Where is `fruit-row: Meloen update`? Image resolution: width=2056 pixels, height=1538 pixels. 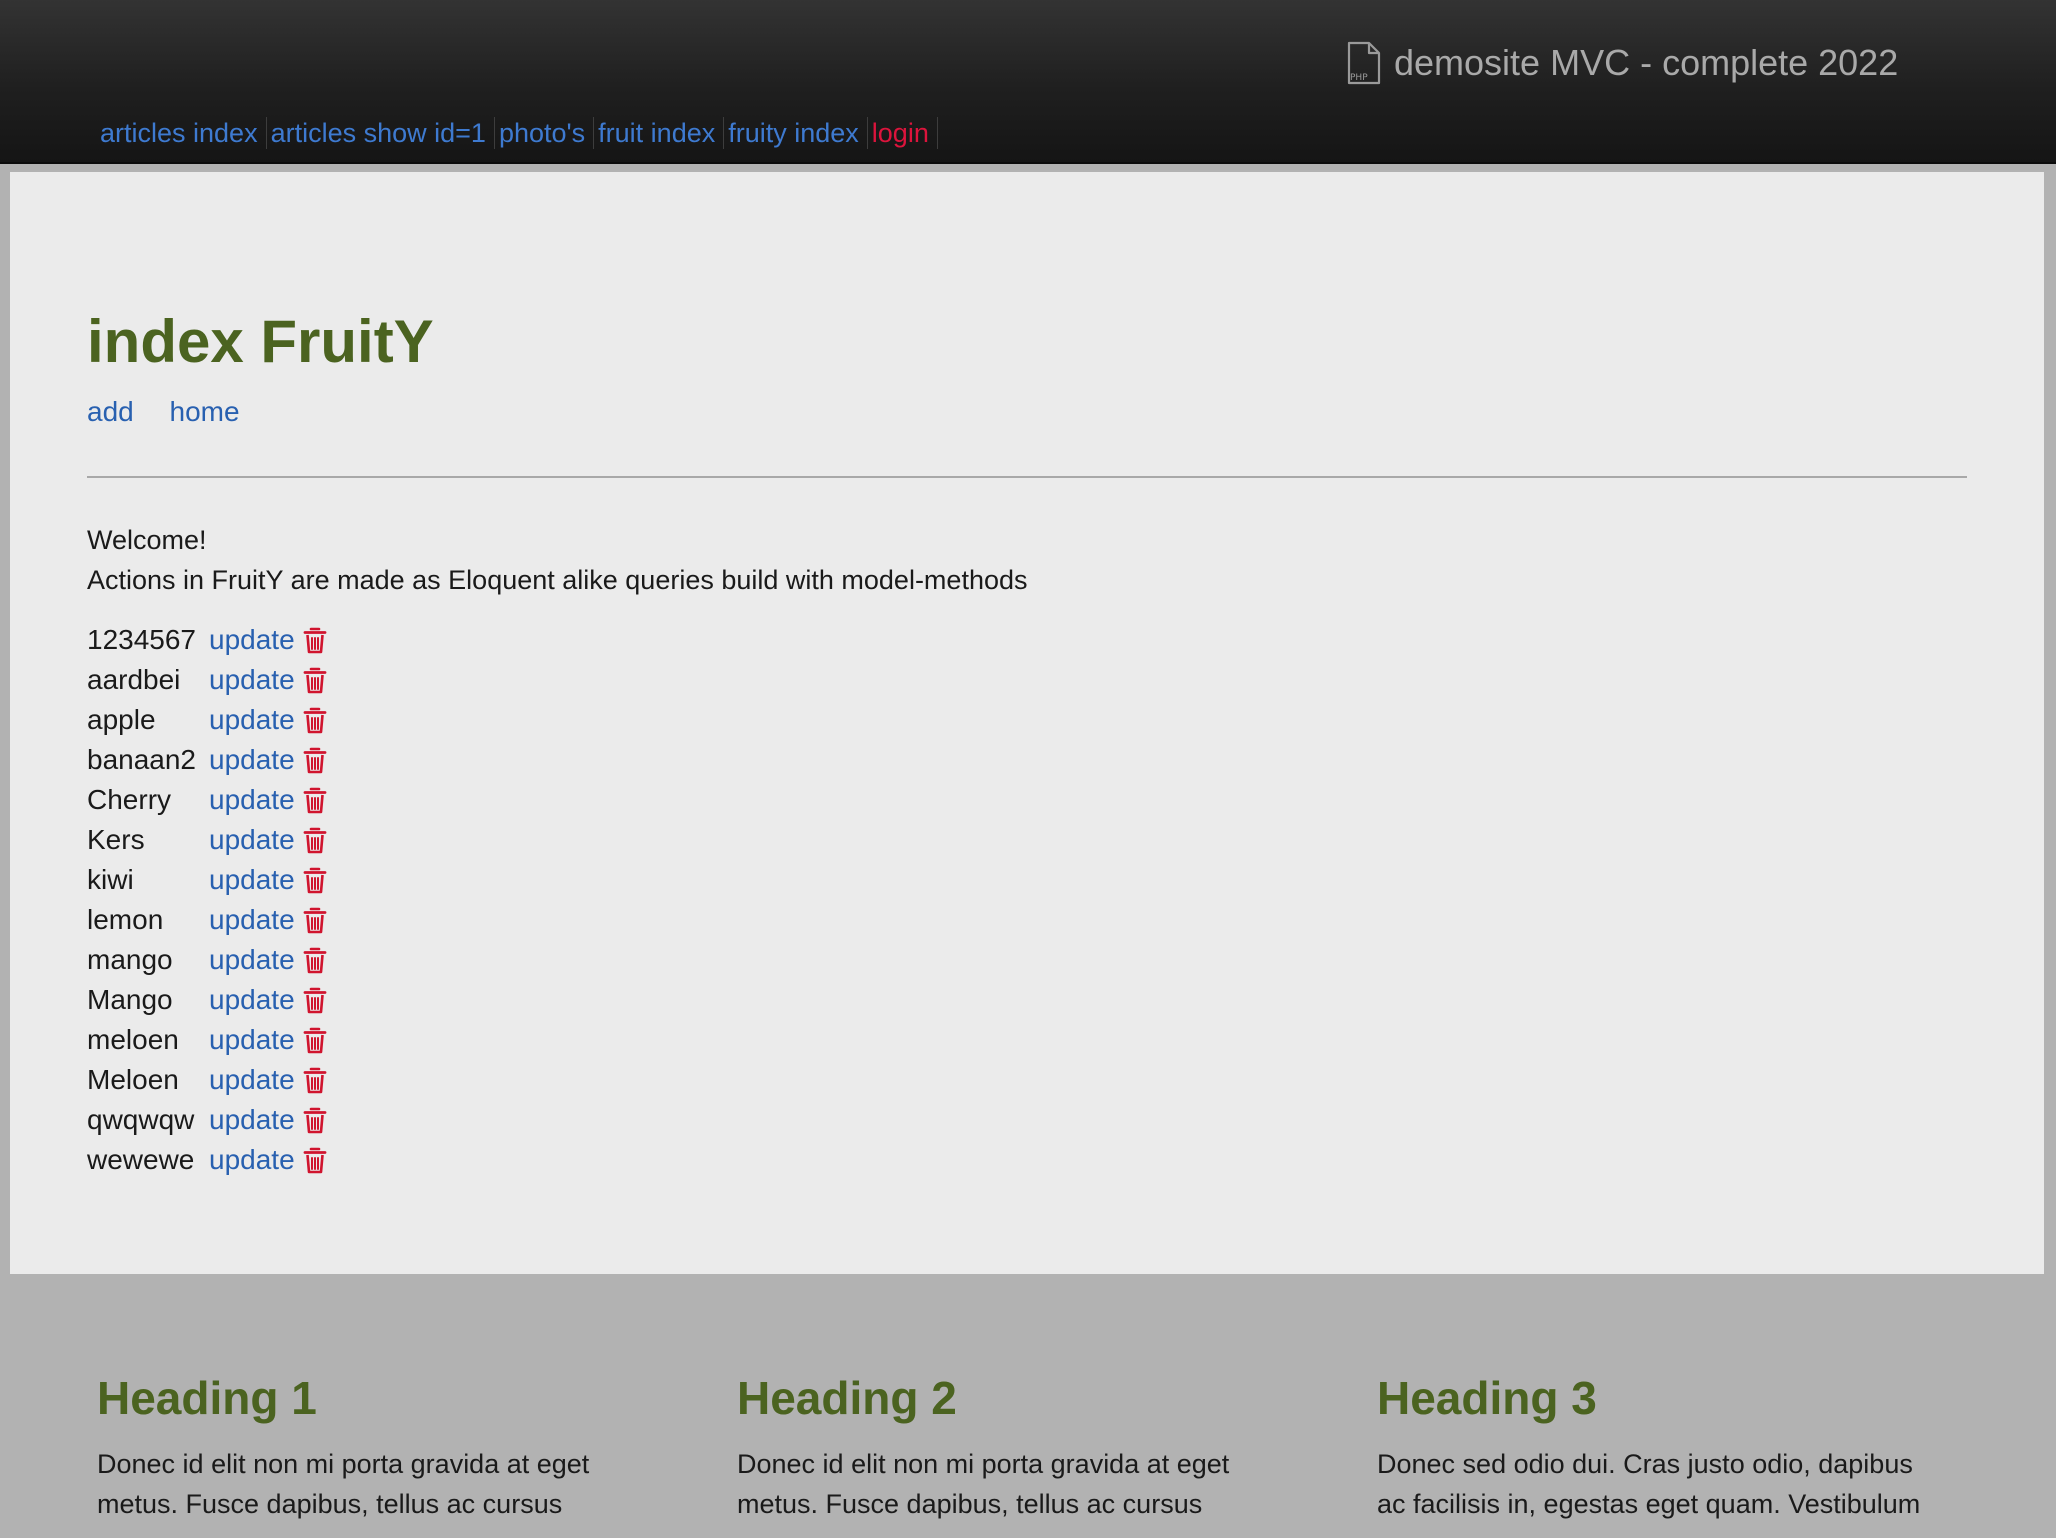
fruit-row: Meloen update is located at coordinates (207, 1080).